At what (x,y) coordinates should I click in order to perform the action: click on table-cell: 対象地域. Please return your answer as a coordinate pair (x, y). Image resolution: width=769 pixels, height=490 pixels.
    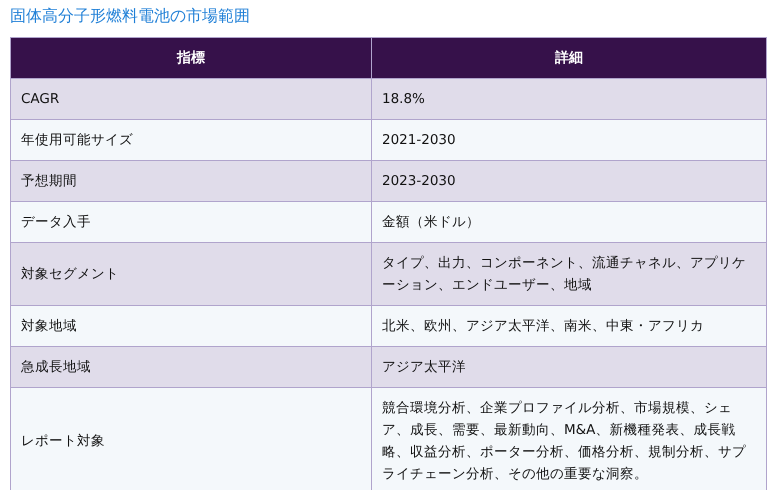
    Looking at the image, I should click on (191, 326).